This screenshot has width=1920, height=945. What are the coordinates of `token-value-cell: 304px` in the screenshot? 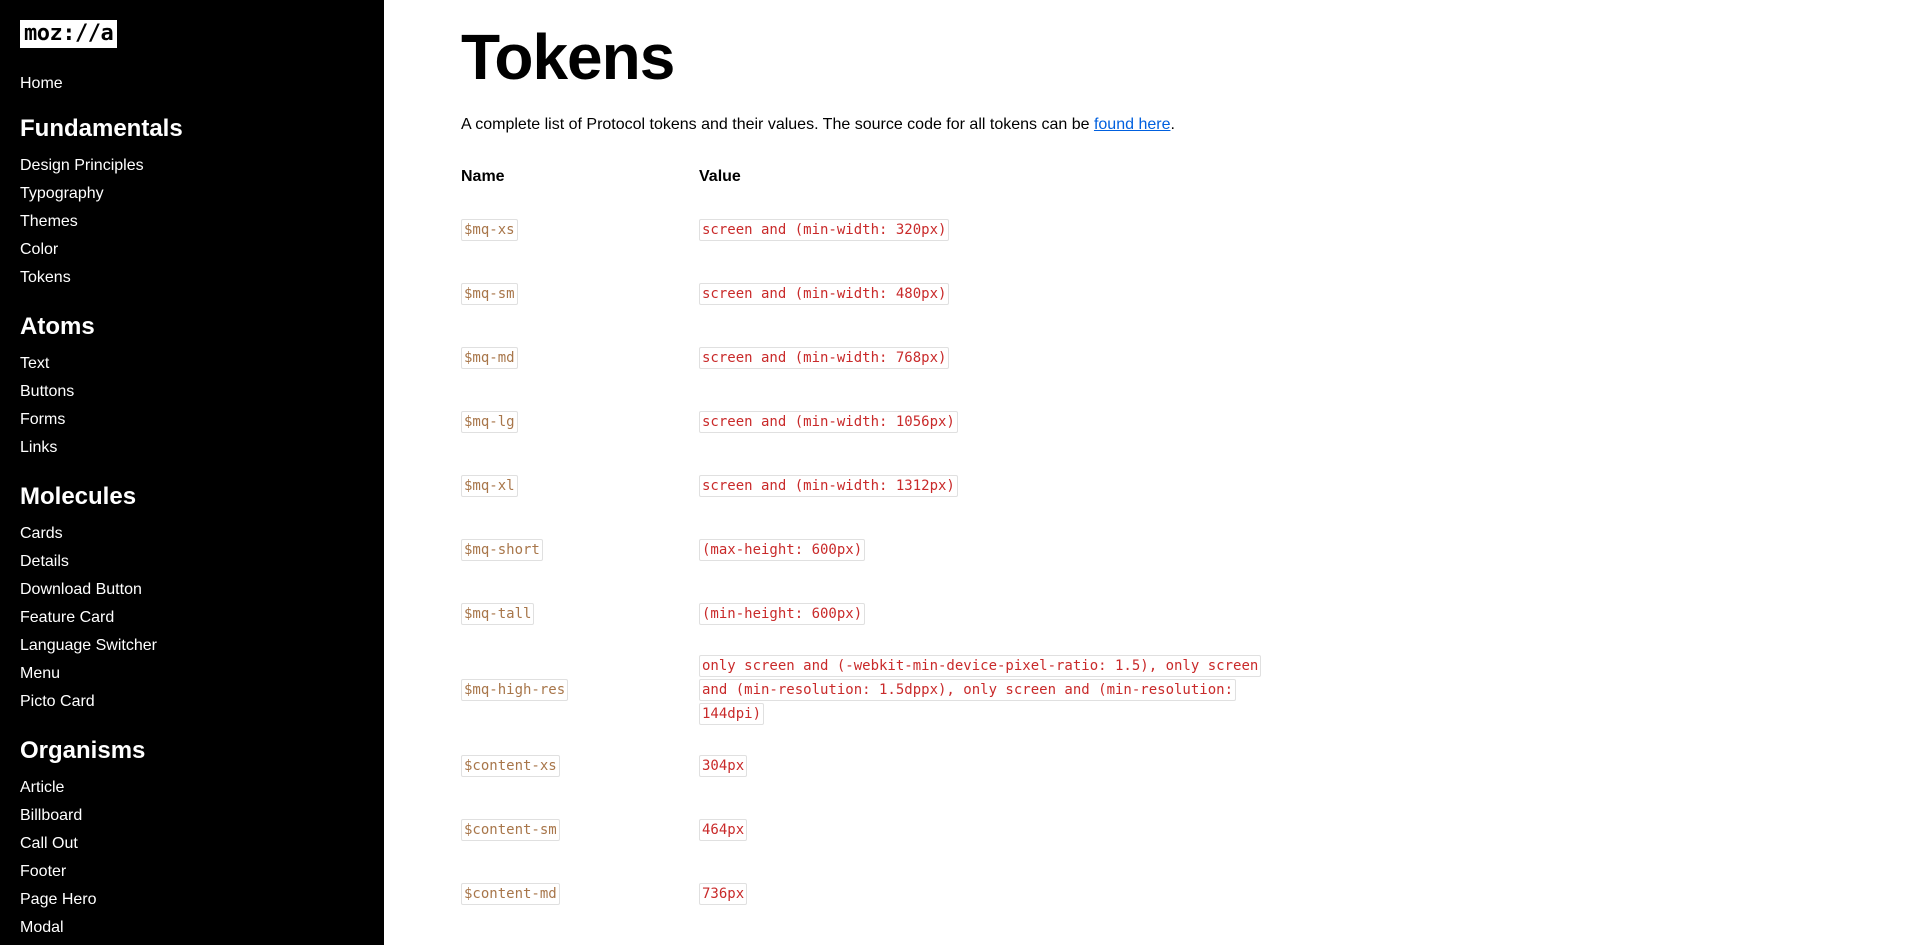 It's located at (994, 766).